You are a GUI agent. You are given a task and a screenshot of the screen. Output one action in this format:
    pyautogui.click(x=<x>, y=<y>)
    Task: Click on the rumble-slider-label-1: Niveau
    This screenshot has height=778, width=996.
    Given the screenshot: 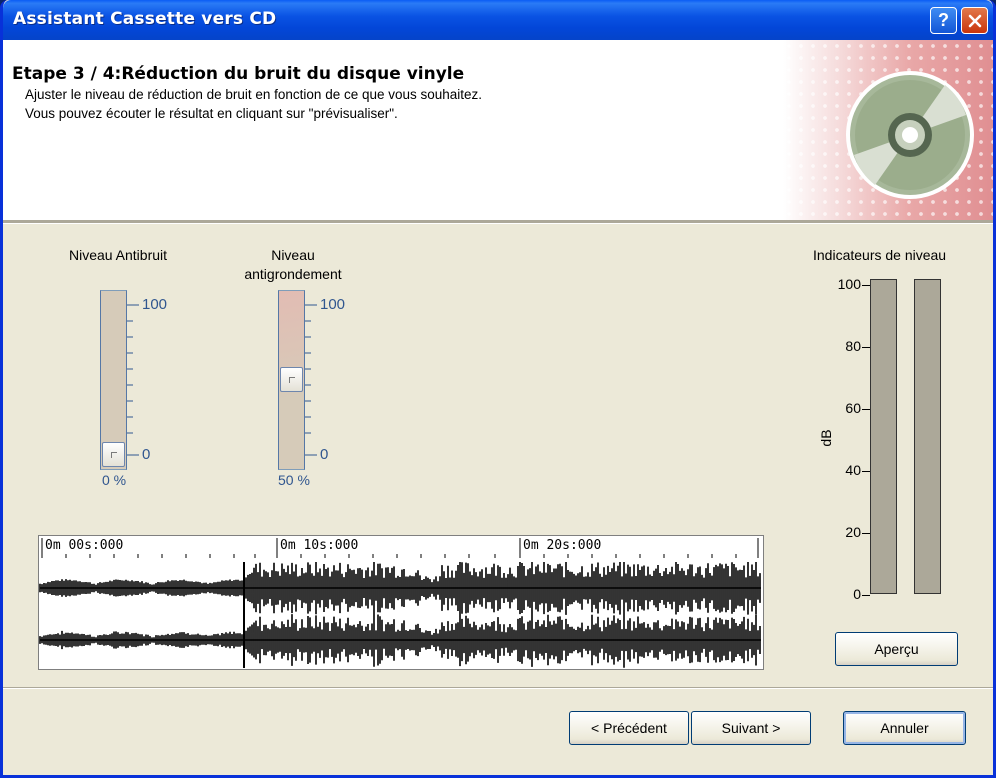 What is the action you would take?
    pyautogui.click(x=293, y=255)
    